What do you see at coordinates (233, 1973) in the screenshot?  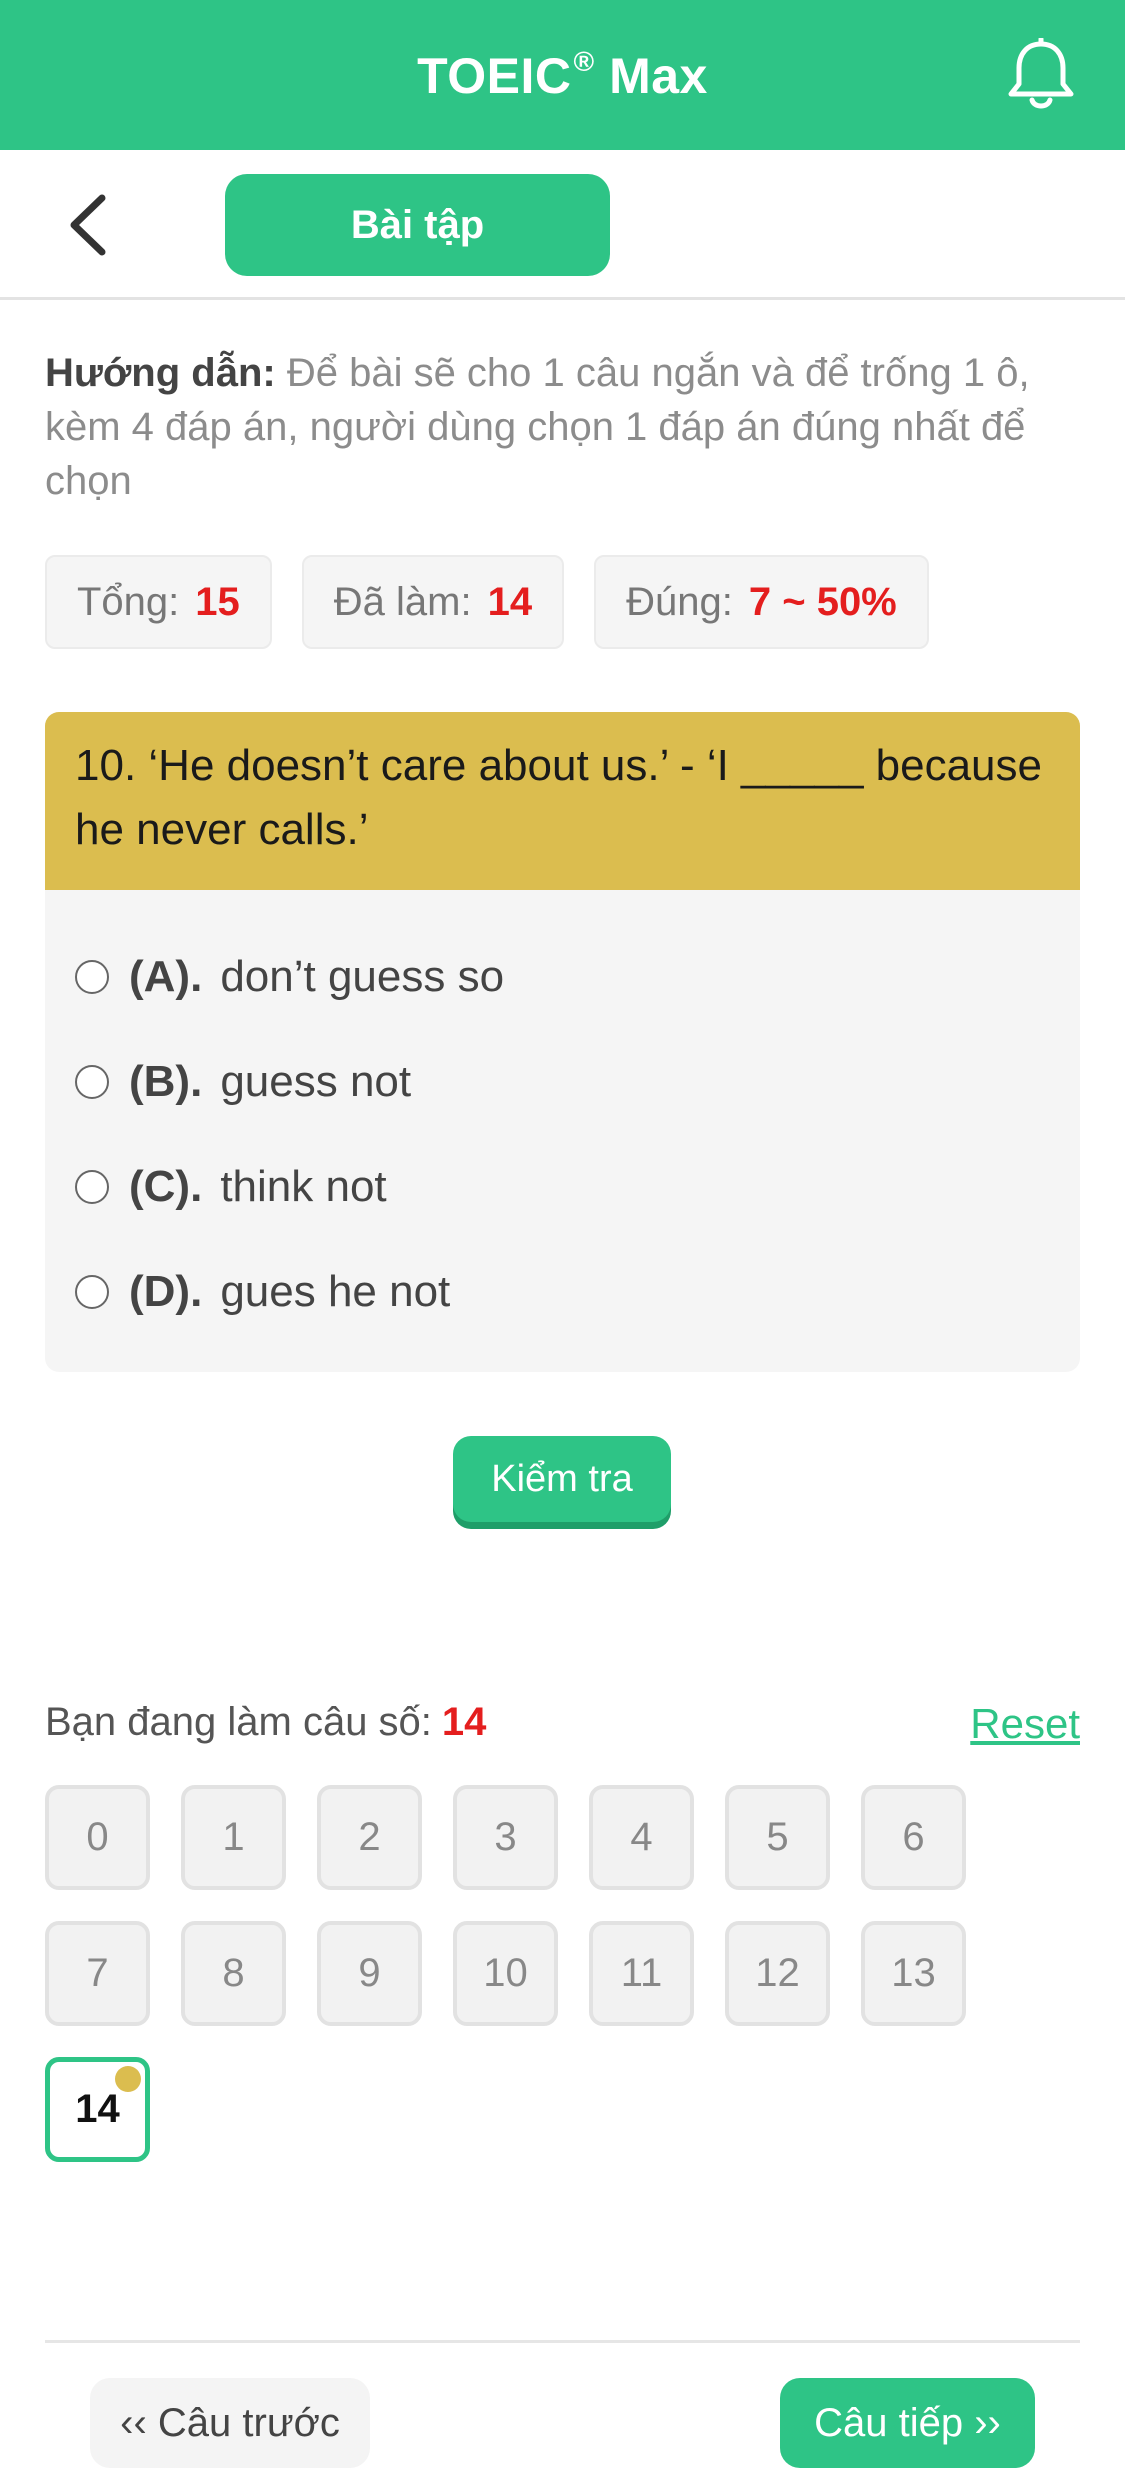 I see `question-number-button: 8` at bounding box center [233, 1973].